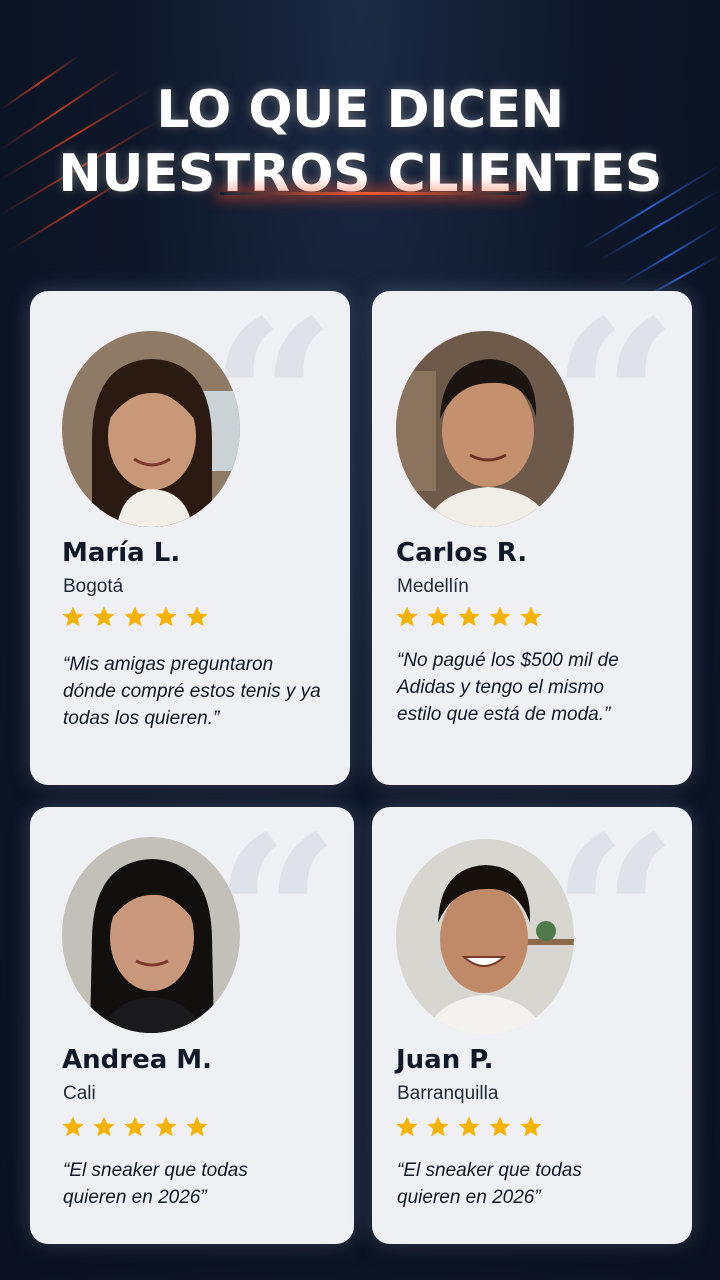  What do you see at coordinates (137, 1060) in the screenshot?
I see `reviewer-name: Andrea M.` at bounding box center [137, 1060].